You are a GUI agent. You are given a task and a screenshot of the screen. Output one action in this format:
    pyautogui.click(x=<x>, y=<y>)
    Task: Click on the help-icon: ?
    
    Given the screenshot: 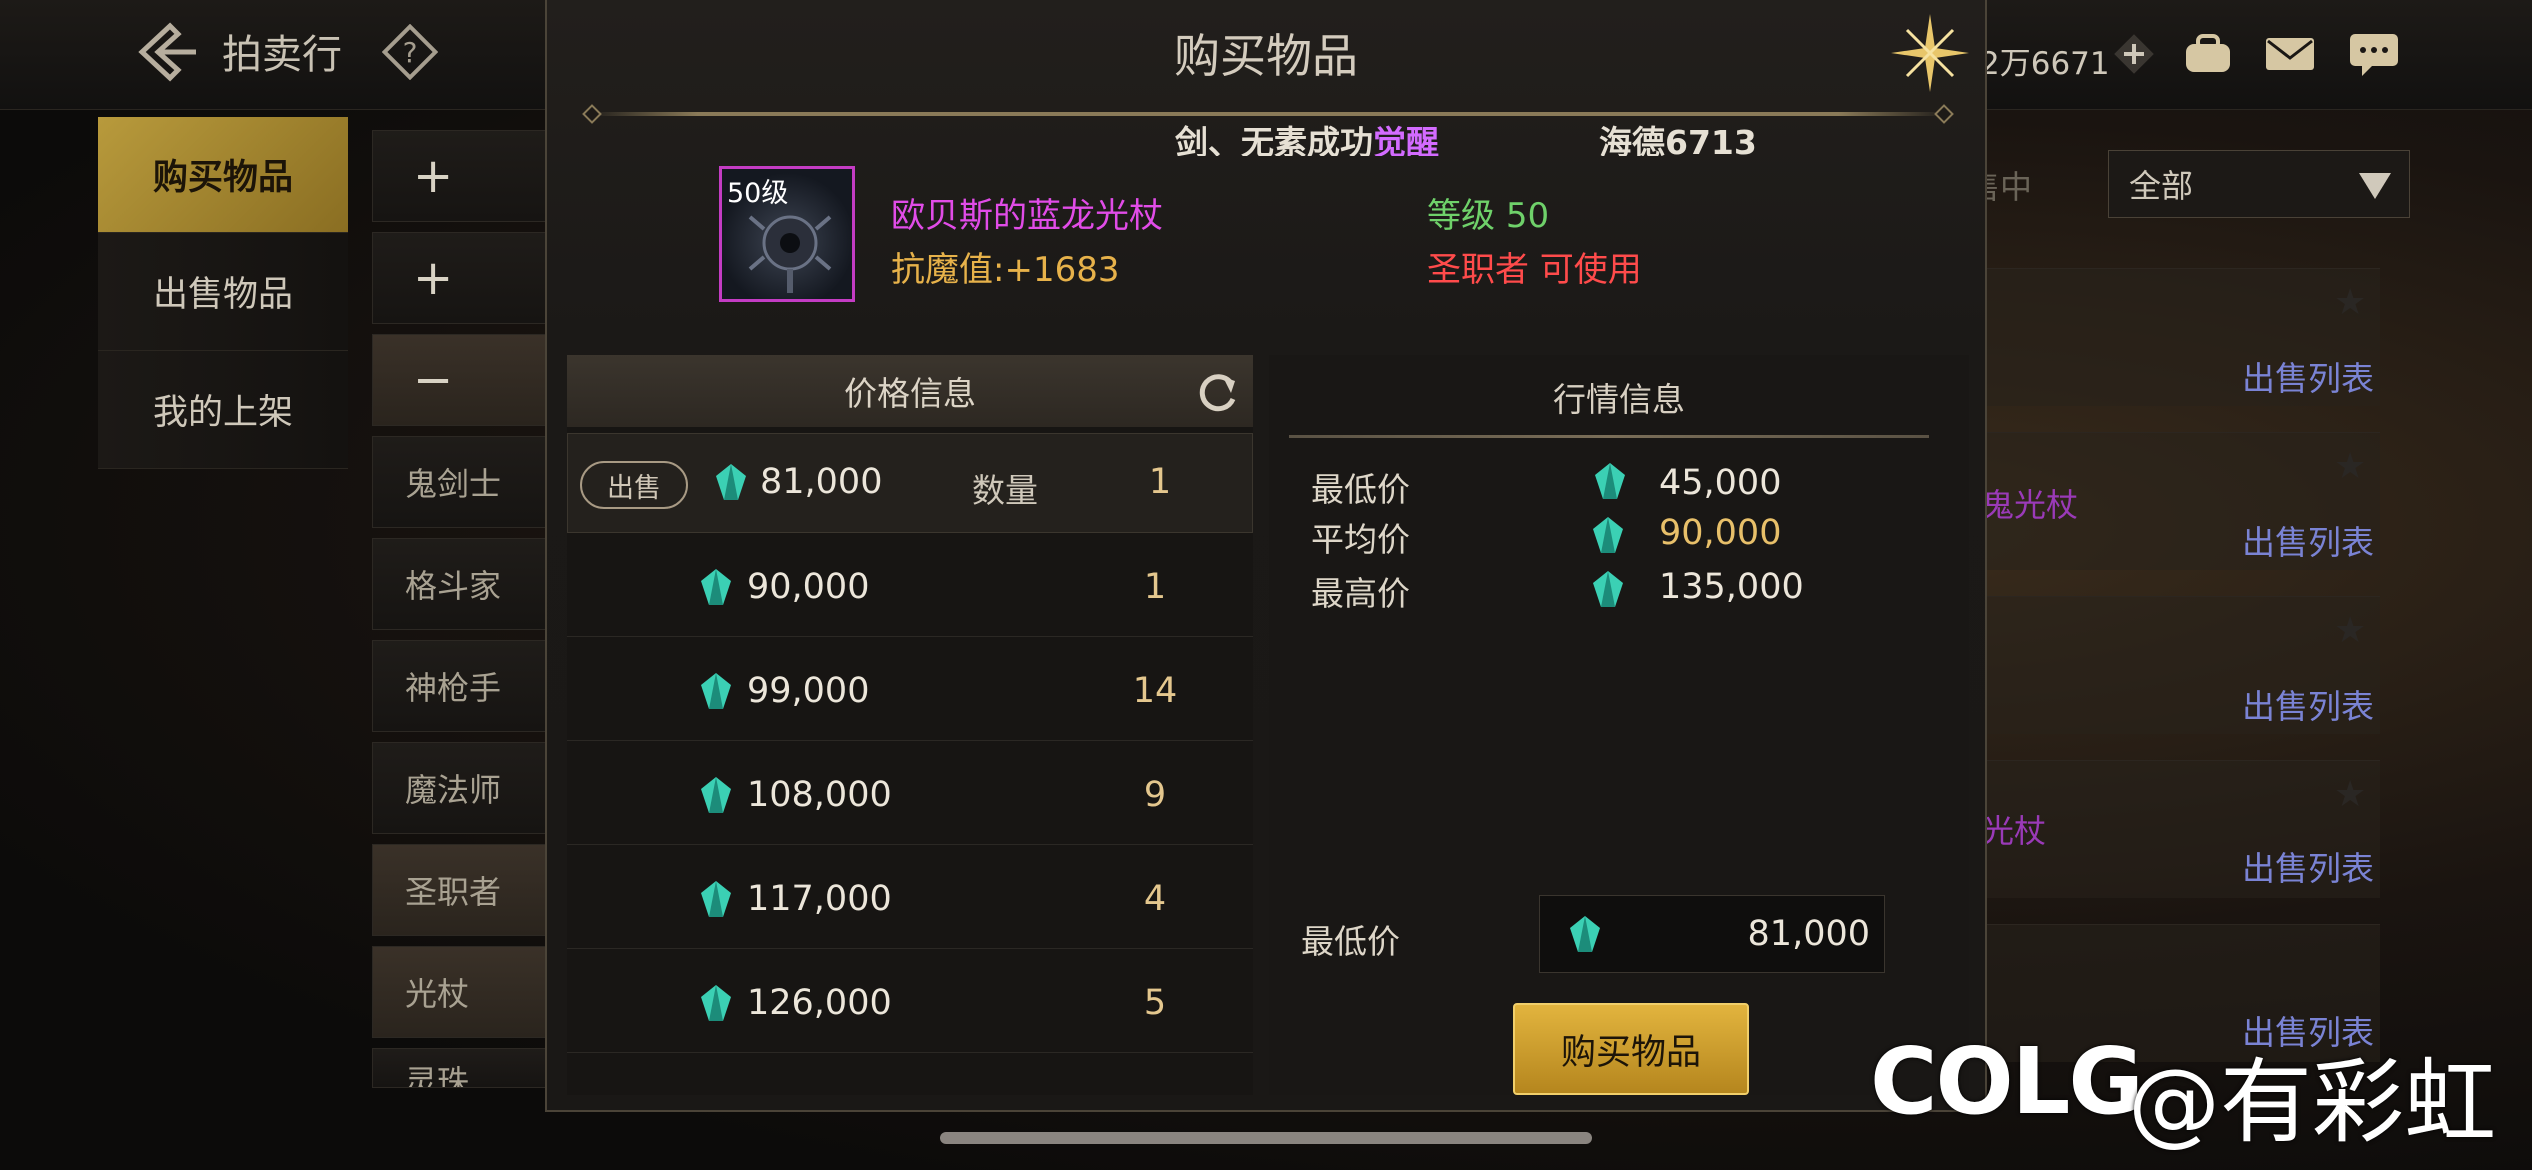 What is the action you would take?
    pyautogui.click(x=410, y=52)
    